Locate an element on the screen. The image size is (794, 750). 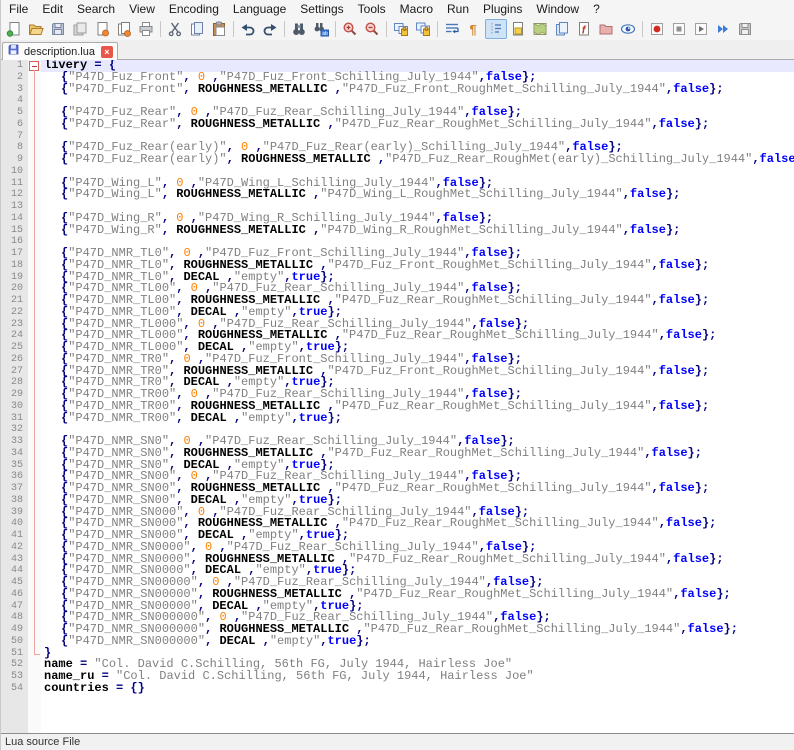
line-number: 15 is located at coordinates (14, 230).